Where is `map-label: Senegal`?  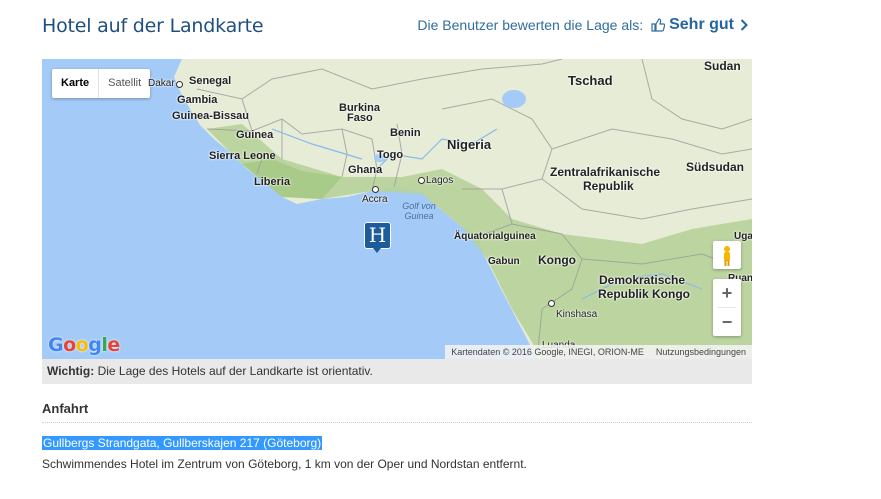
map-label: Senegal is located at coordinates (210, 81).